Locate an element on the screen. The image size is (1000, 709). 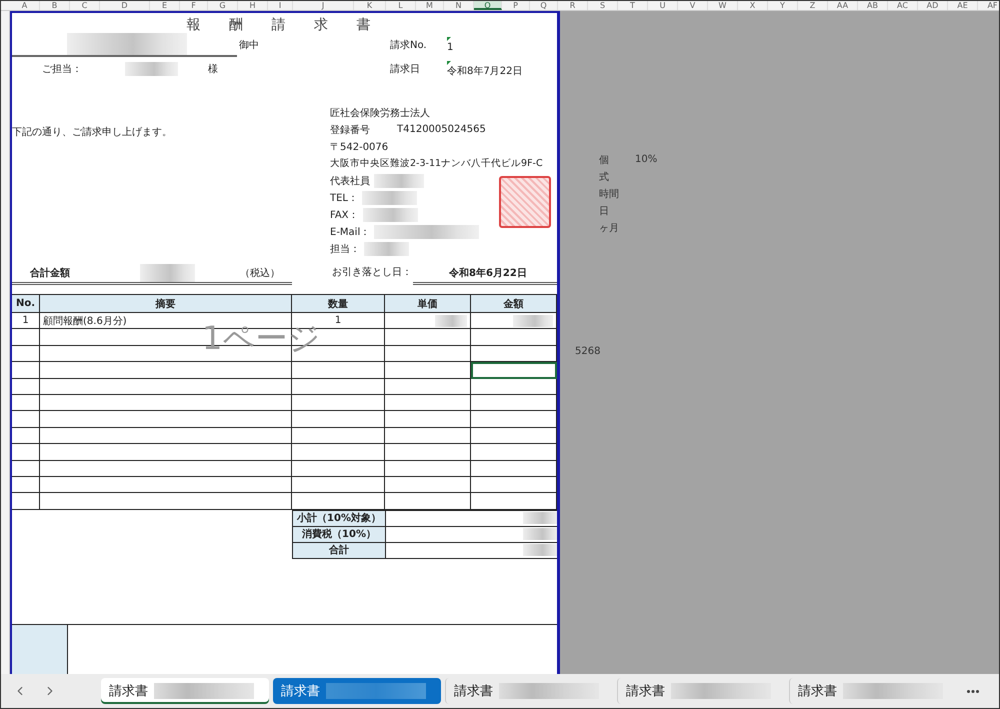
blurred-name is located at coordinates (151, 69).